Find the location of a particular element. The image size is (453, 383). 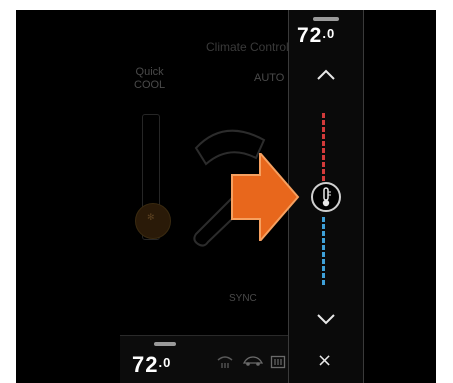

quick-cool-label: Quick COOL is located at coordinates (150, 78).